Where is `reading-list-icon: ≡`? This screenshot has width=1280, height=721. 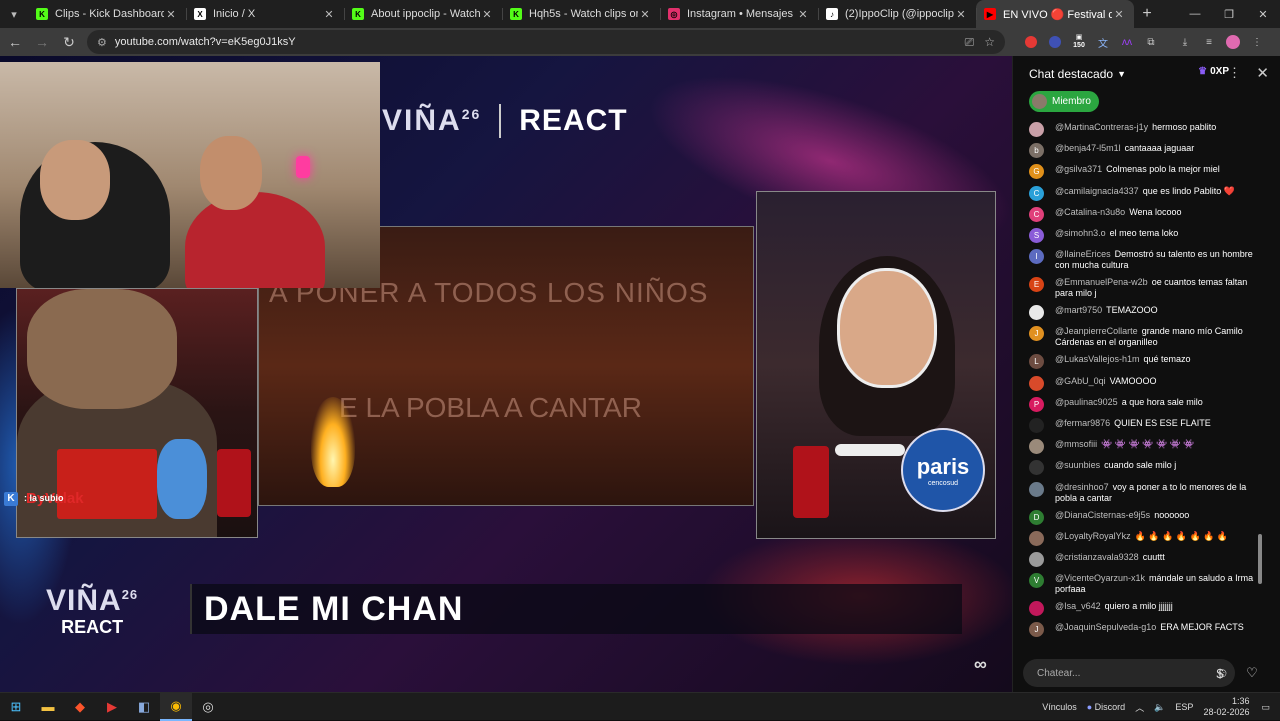 reading-list-icon: ≡ is located at coordinates (1209, 42).